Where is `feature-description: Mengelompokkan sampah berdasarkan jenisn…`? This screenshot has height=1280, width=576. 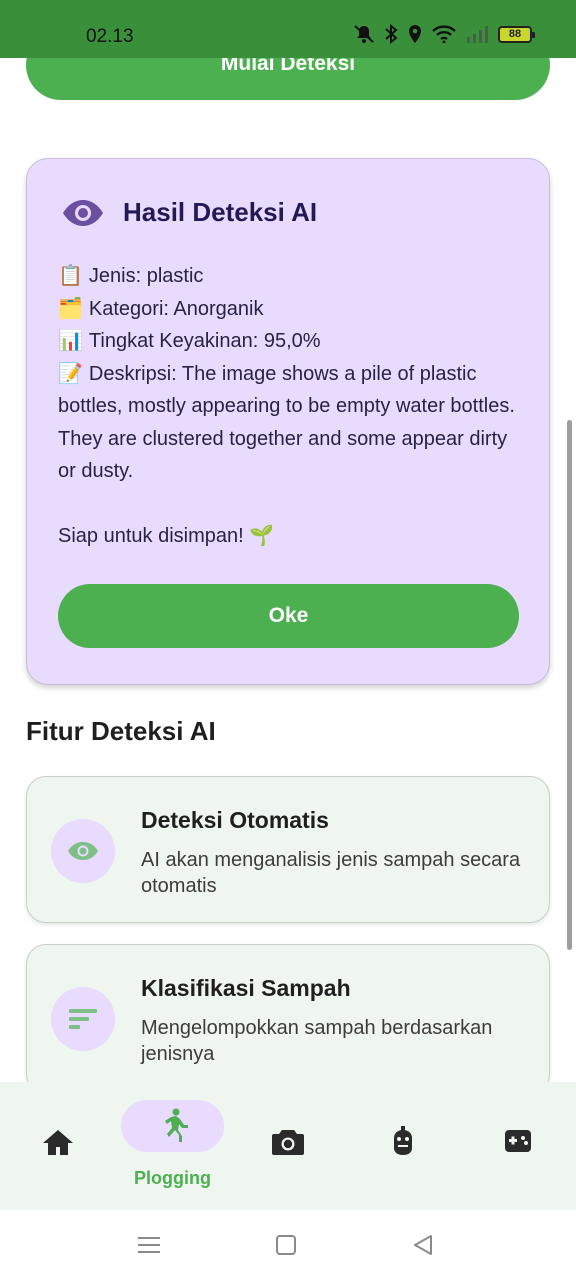
feature-description: Mengelompokkan sampah berdasarkan jenisn… is located at coordinates (317, 1041).